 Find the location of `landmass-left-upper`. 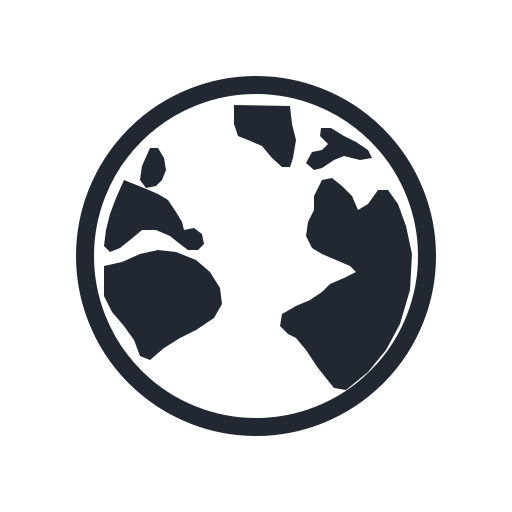

landmass-left-upper is located at coordinates (153, 168).